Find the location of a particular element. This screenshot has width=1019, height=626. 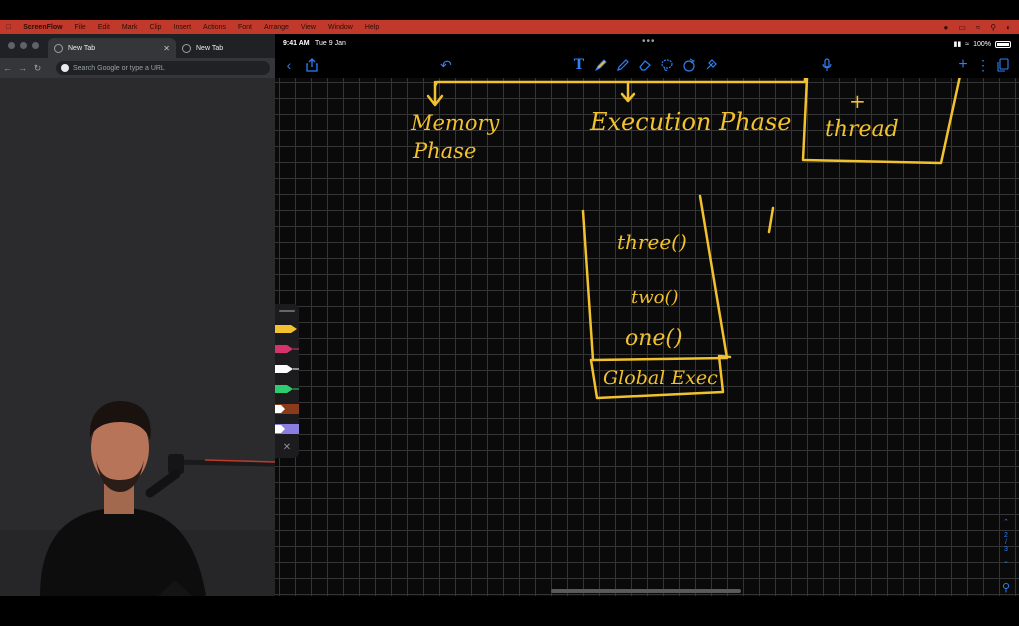

google-icon is located at coordinates (65, 68).